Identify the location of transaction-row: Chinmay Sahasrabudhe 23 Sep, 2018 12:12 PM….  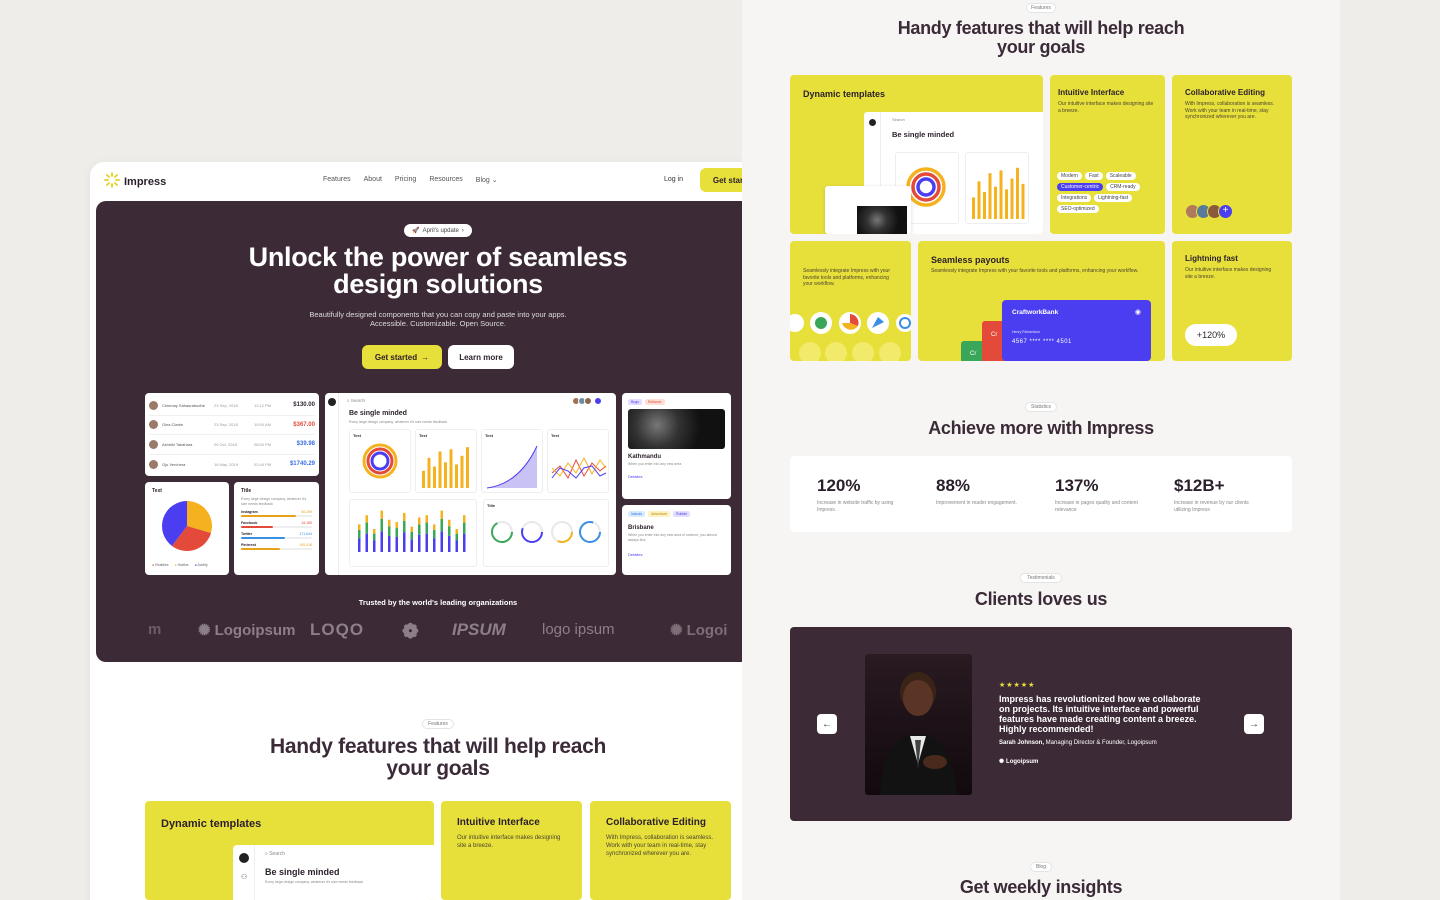
(232, 406).